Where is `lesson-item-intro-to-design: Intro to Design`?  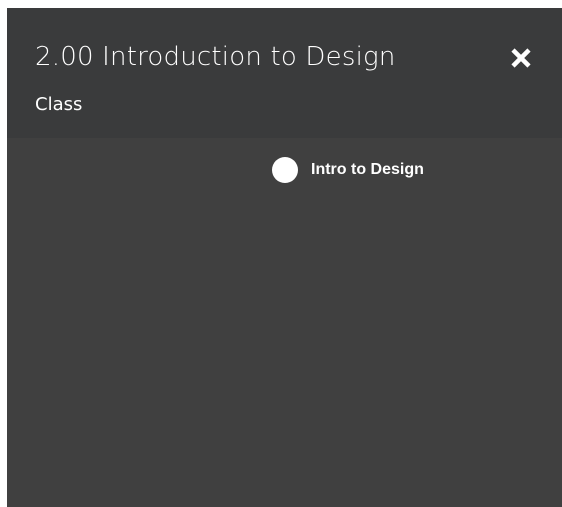
lesson-item-intro-to-design: Intro to Design is located at coordinates (348, 170).